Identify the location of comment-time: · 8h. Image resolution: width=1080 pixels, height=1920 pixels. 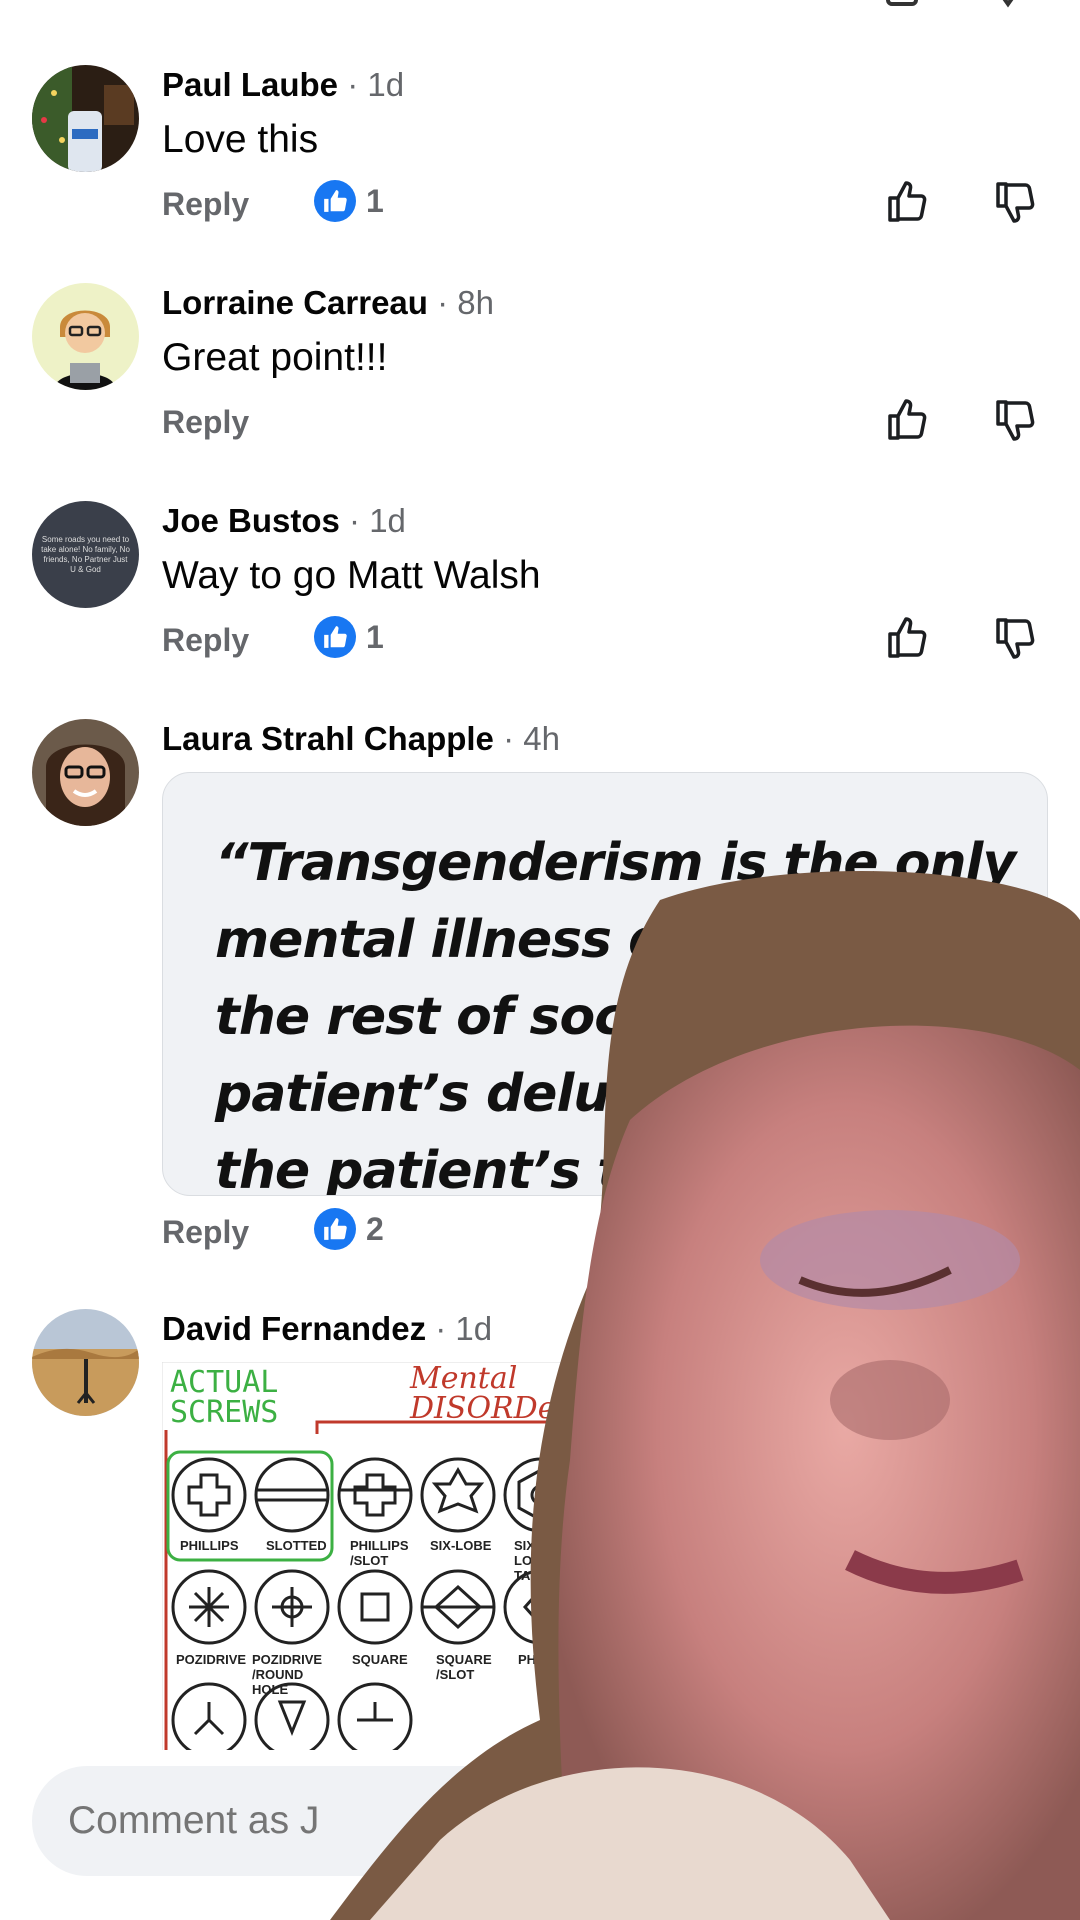
(465, 302).